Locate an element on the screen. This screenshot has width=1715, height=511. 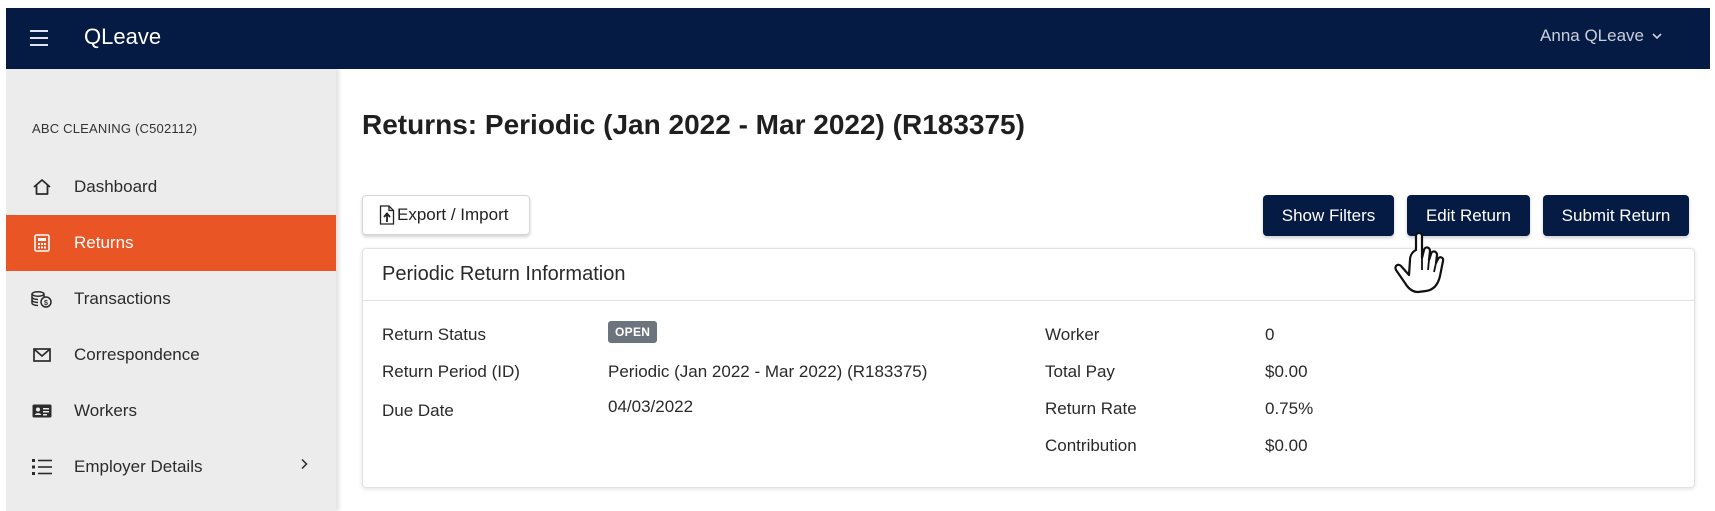
sidebar-item-employer-details: Employer Details is located at coordinates (171, 467).